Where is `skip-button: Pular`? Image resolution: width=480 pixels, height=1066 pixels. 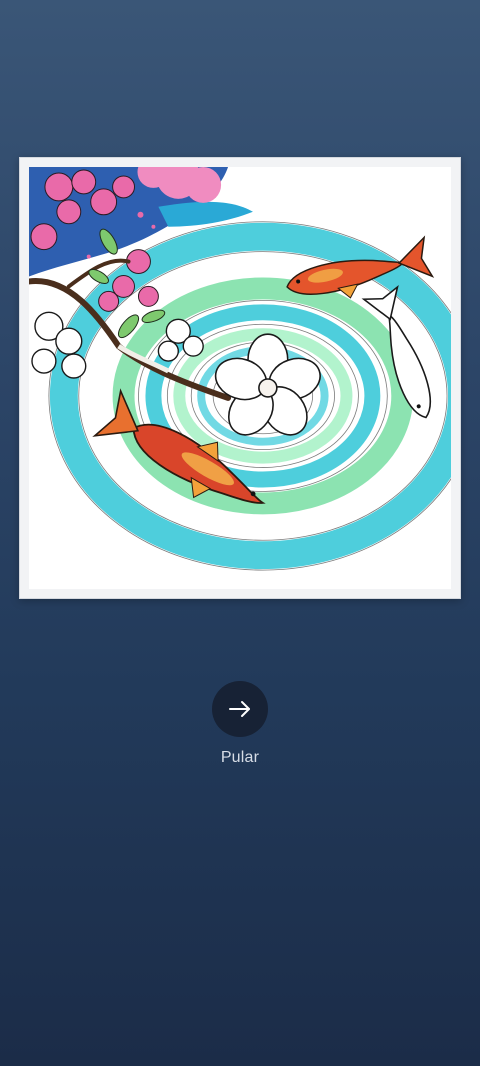
skip-button: Pular is located at coordinates (240, 758).